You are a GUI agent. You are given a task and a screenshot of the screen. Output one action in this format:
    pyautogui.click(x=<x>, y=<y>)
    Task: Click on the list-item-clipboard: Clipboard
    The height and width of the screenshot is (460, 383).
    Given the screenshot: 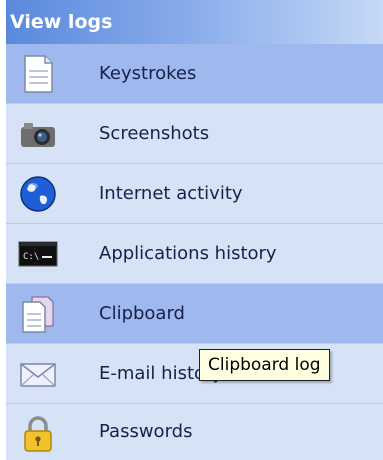 What is the action you would take?
    pyautogui.click(x=194, y=314)
    